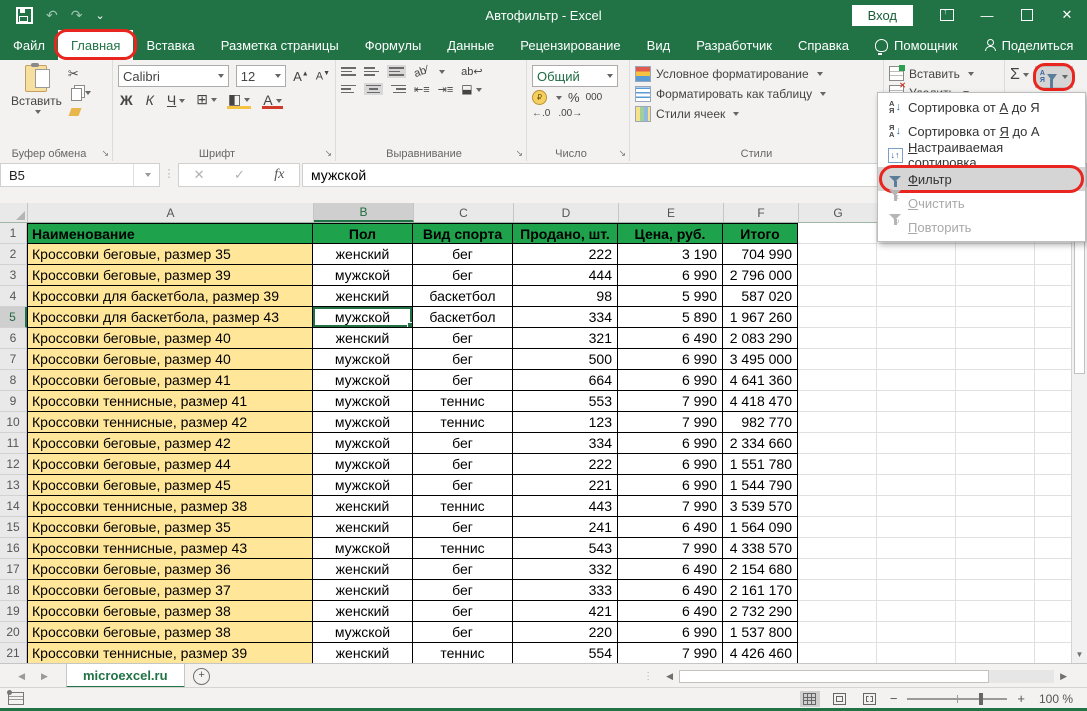 Image resolution: width=1087 pixels, height=711 pixels. Describe the element at coordinates (669, 676) in the screenshot. I see `scroll-left-icon: ◀` at that location.